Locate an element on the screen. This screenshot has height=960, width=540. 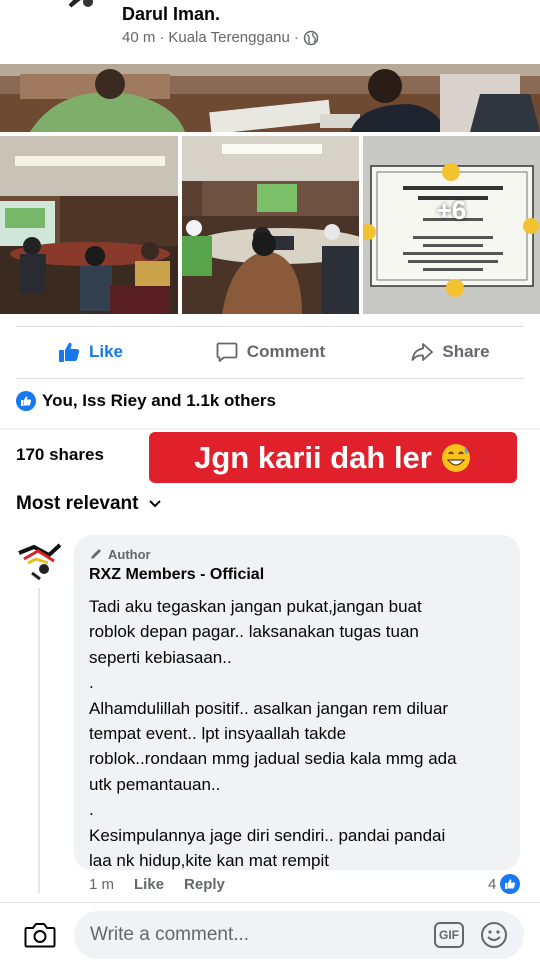
sort-label: Most relevant is located at coordinates (77, 503).